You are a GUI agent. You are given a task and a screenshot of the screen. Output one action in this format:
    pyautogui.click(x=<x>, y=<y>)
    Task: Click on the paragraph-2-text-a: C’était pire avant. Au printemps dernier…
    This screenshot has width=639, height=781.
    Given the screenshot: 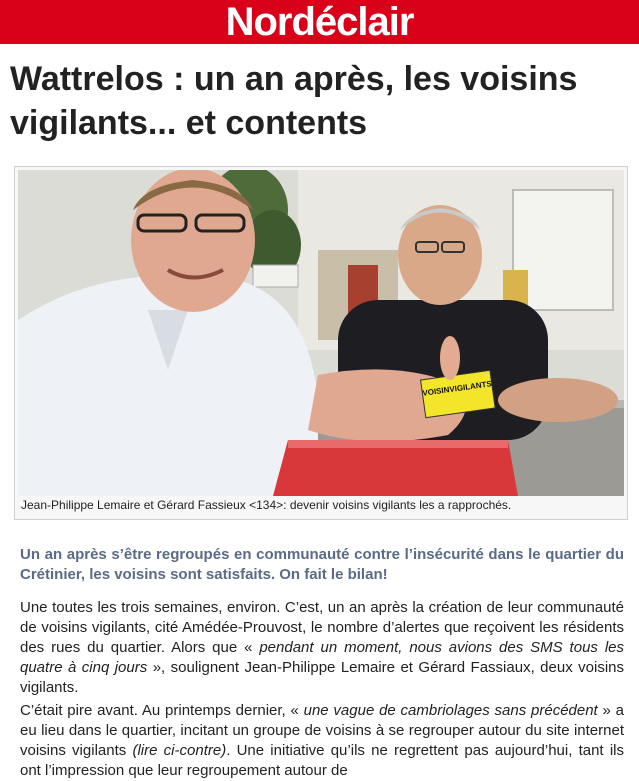 What is the action you would take?
    pyautogui.click(x=162, y=710)
    